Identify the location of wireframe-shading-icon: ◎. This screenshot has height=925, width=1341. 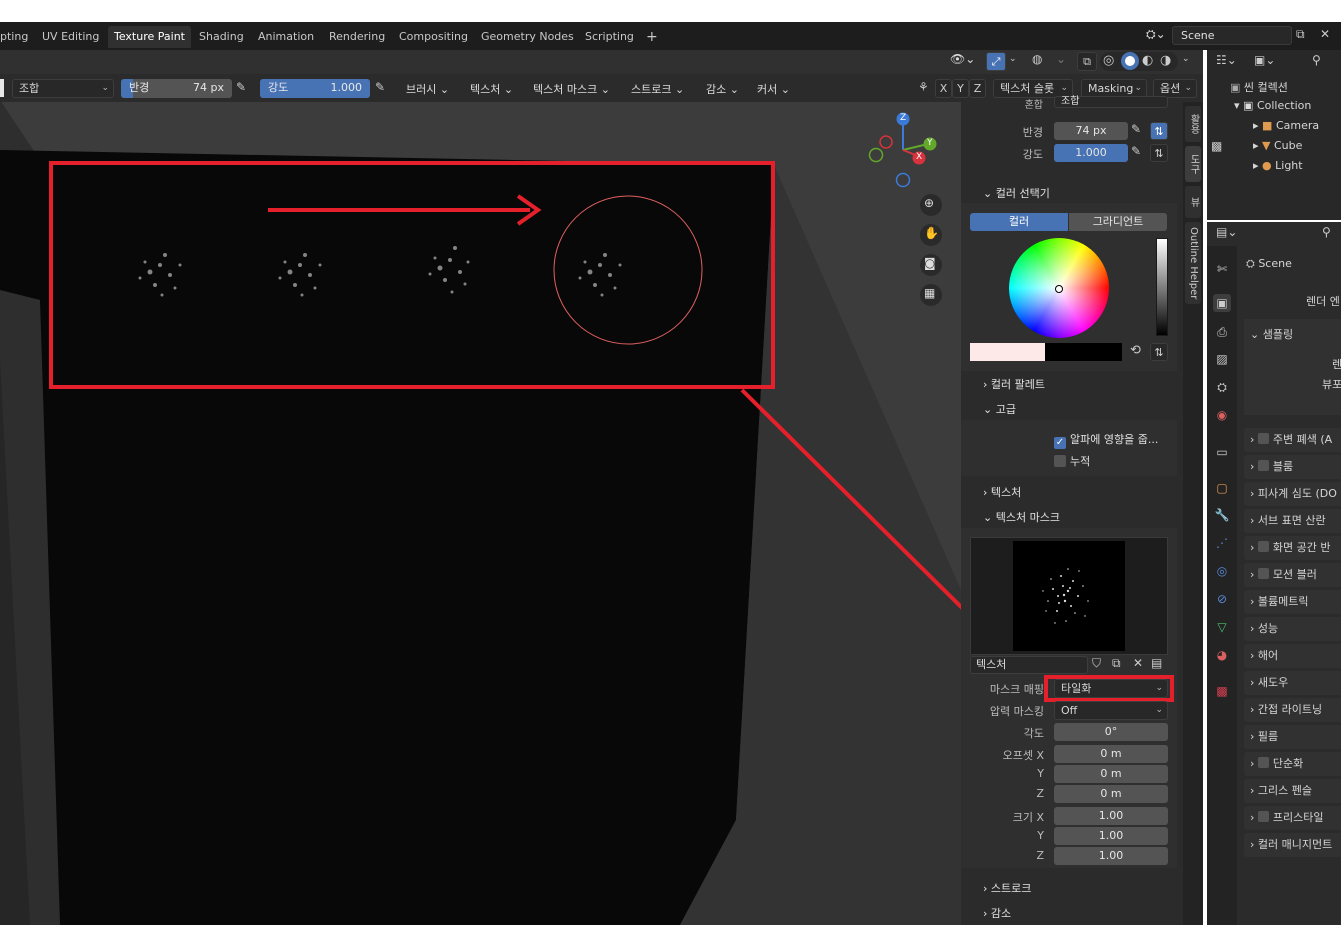
(1108, 60).